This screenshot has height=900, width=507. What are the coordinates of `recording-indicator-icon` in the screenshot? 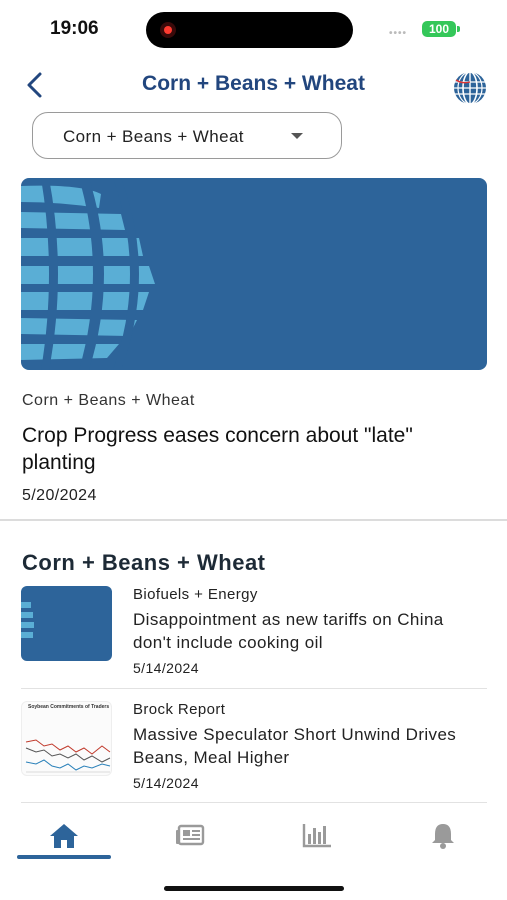 It's located at (168, 30).